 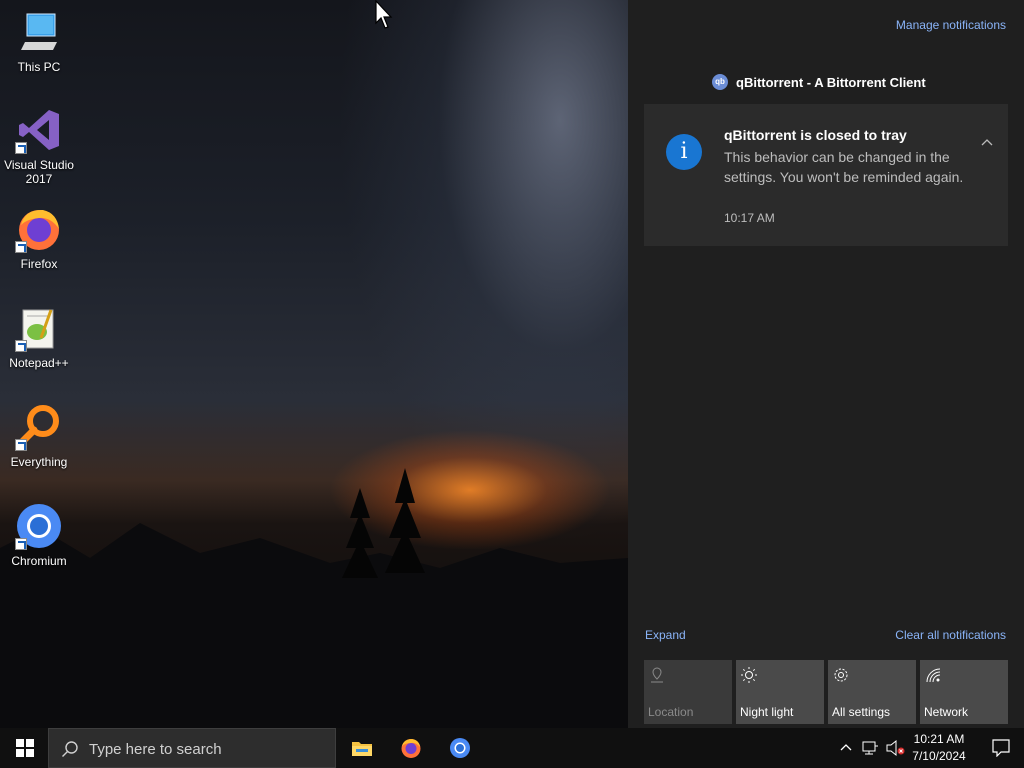 What do you see at coordinates (780, 692) in the screenshot?
I see `quick-action-night-light: Night light` at bounding box center [780, 692].